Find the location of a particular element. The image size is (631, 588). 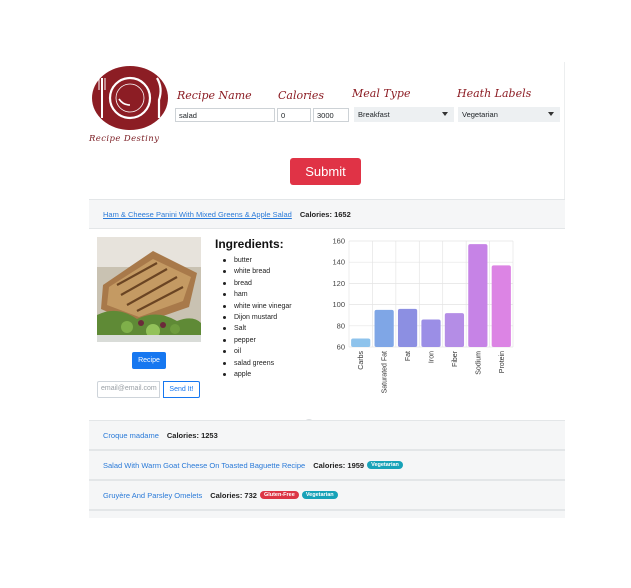

x-tick-label: Sodium is located at coordinates (478, 363).